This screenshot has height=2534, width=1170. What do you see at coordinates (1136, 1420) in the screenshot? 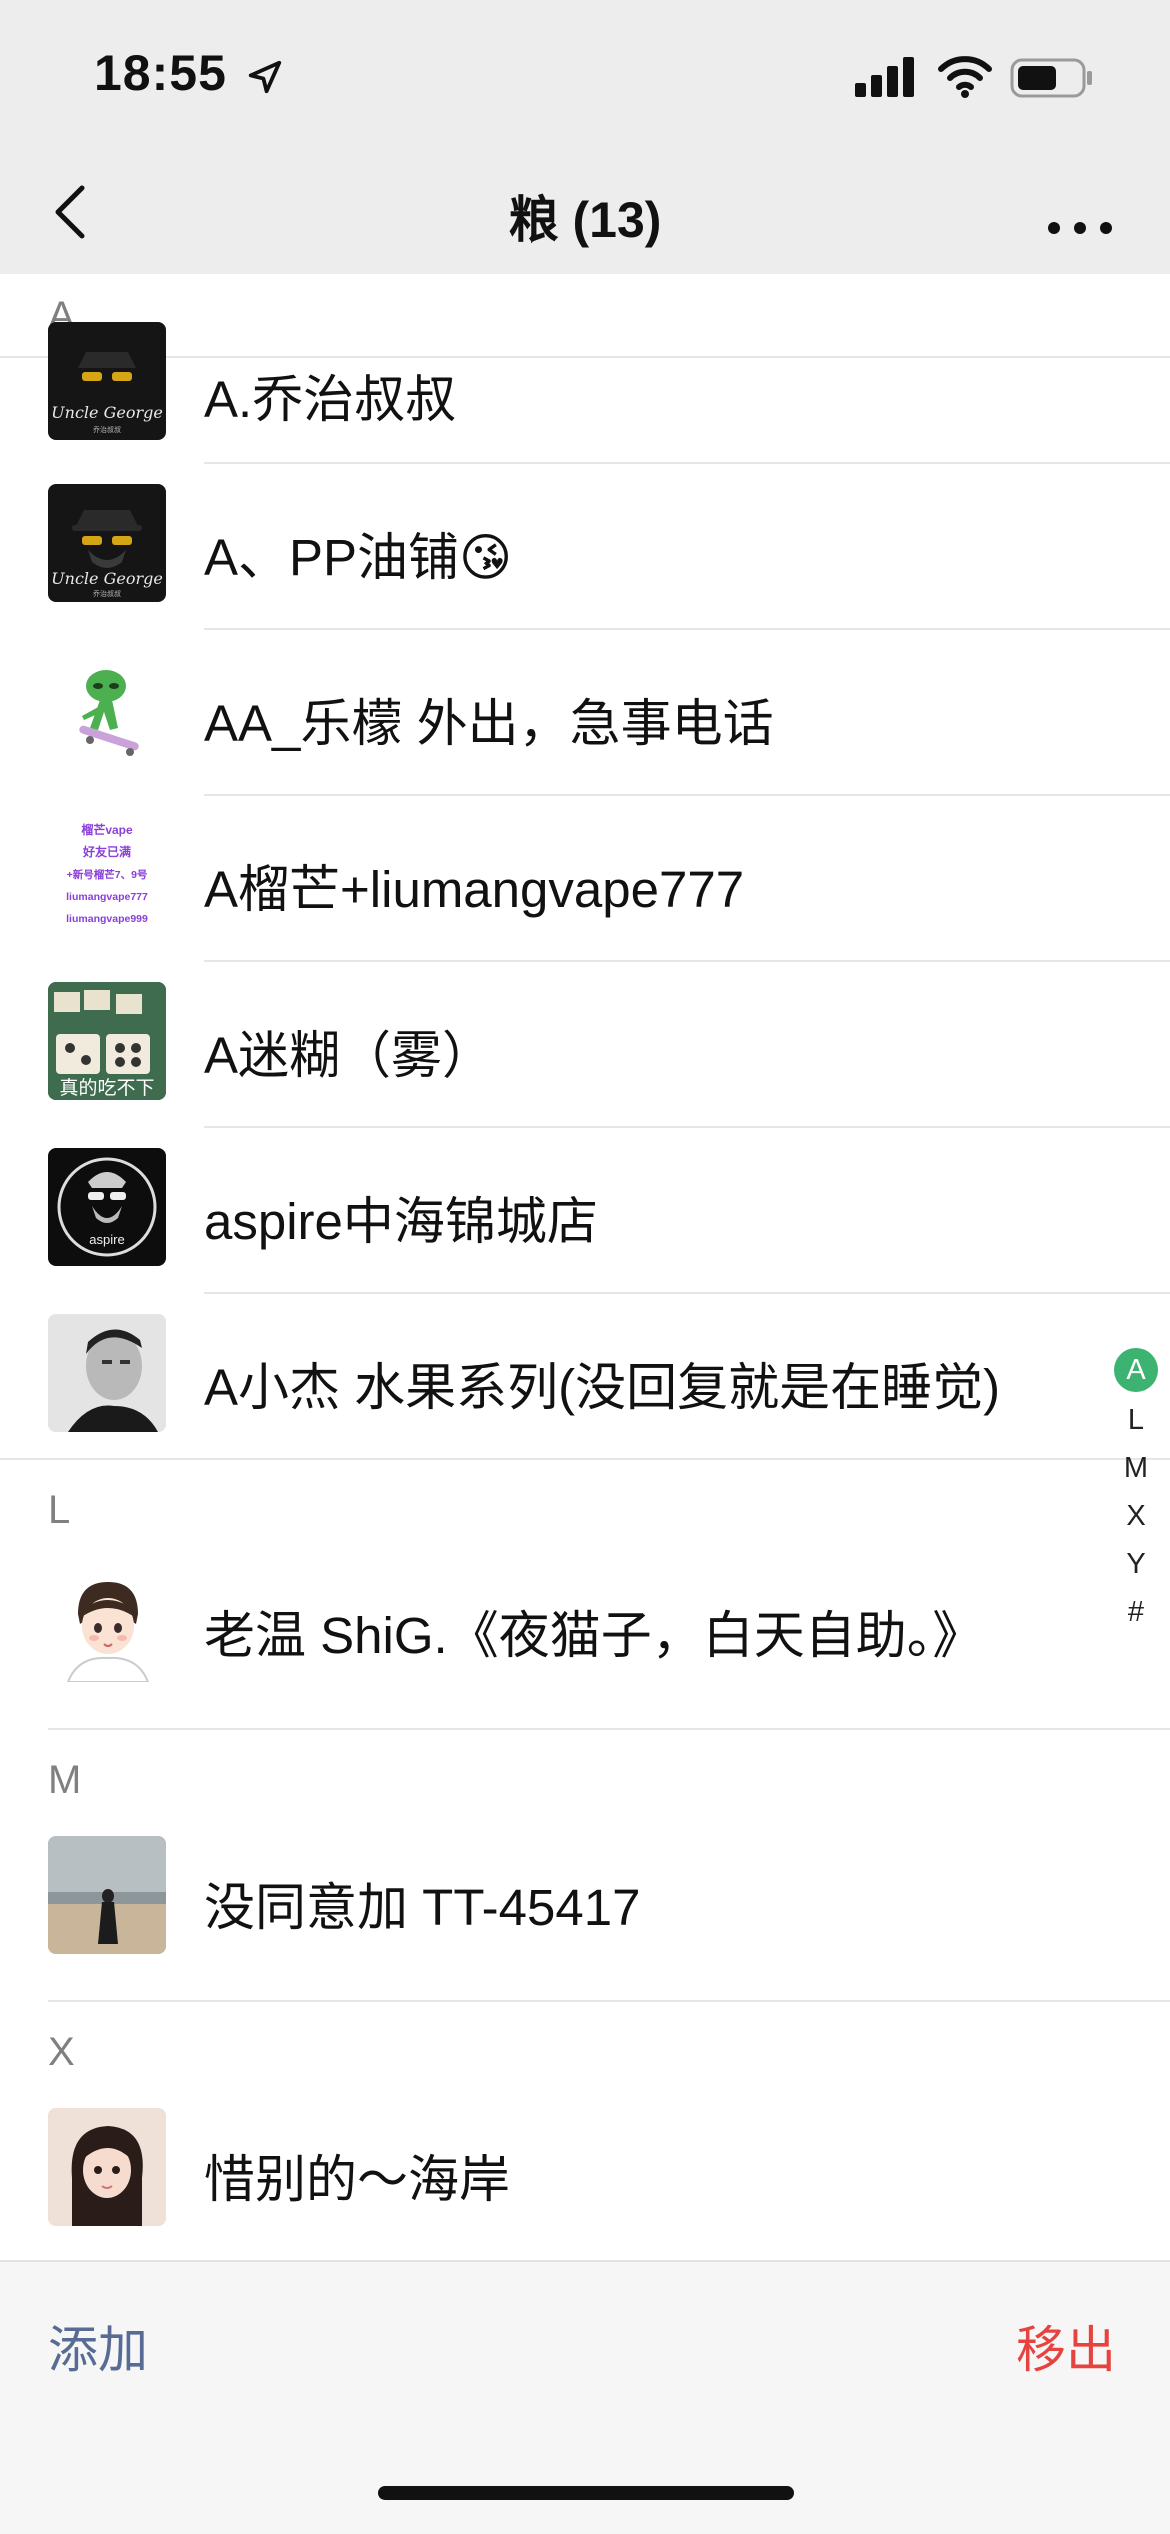
I see `index-letter-l: L` at bounding box center [1136, 1420].